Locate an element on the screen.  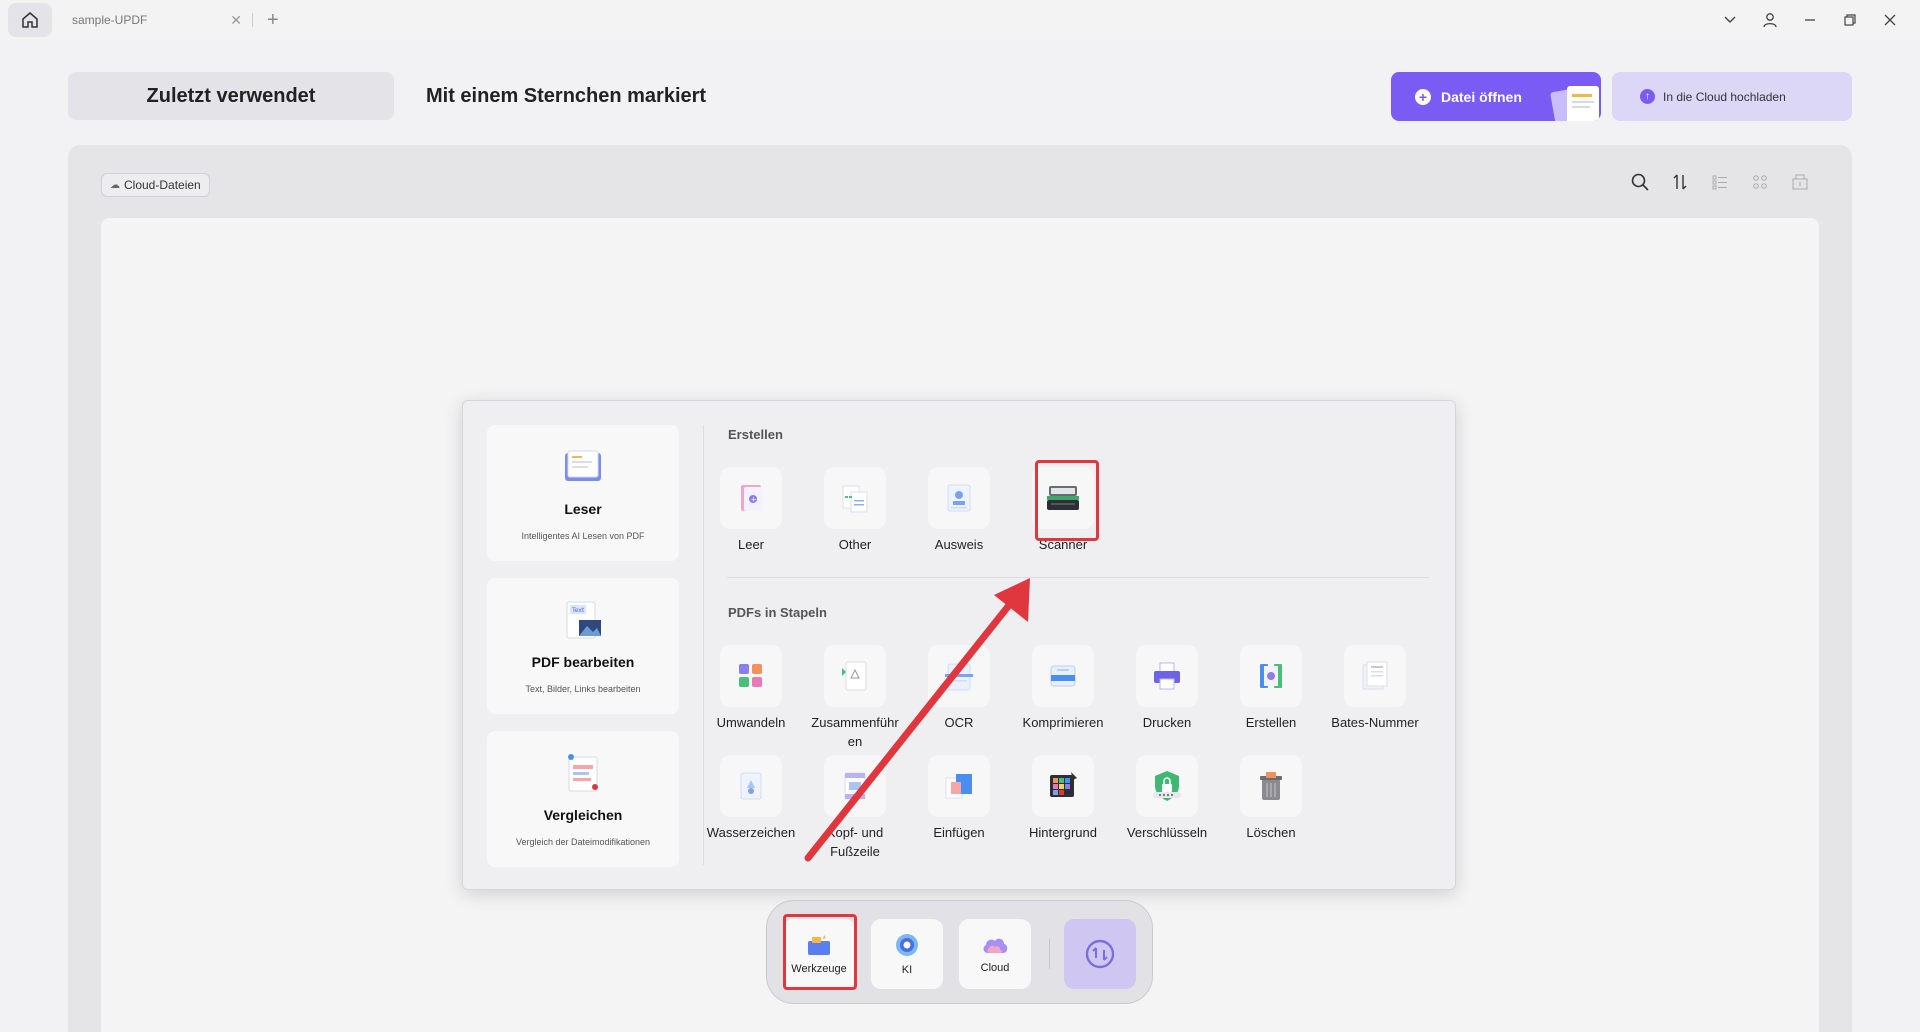
tool-merge-label: Zusammenführen is located at coordinates (855, 732).